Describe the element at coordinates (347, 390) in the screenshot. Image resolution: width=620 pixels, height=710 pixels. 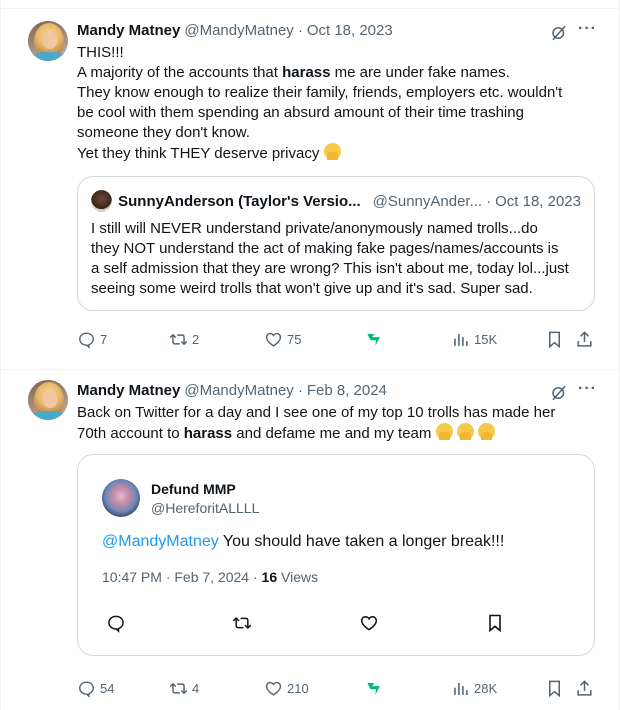
I see `tweet-date: Feb 8, 2024` at that location.